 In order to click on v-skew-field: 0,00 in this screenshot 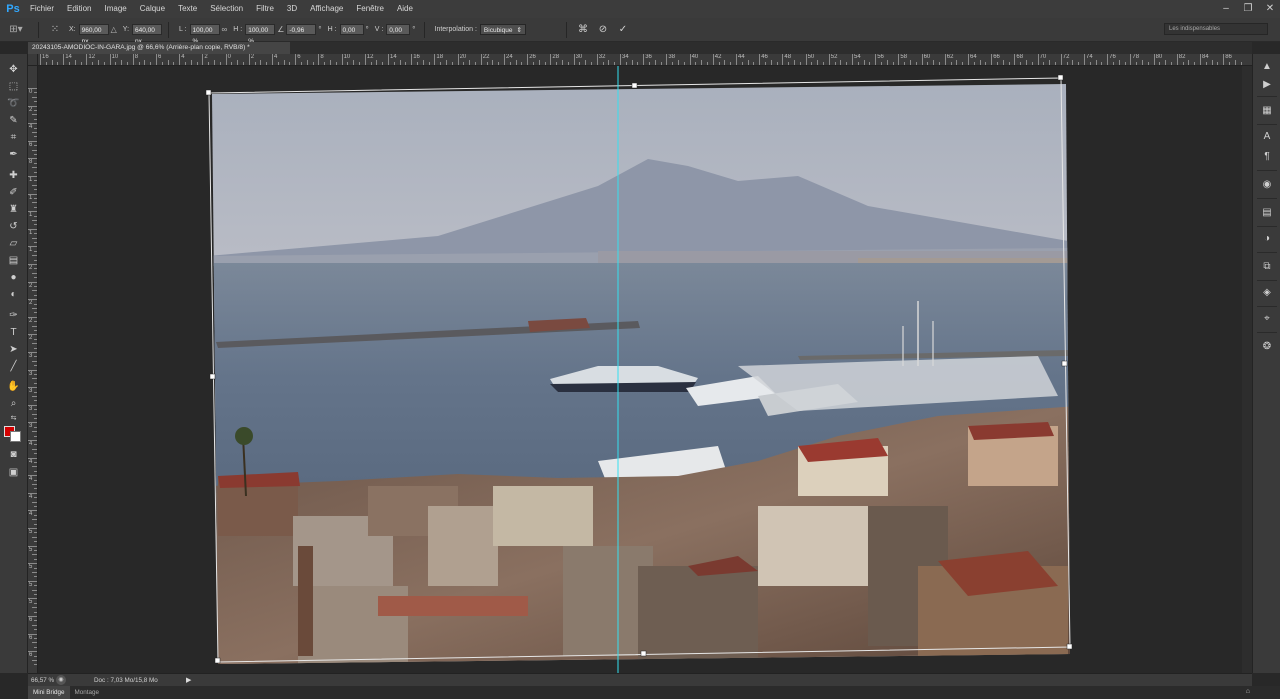, I will do `click(398, 29)`.